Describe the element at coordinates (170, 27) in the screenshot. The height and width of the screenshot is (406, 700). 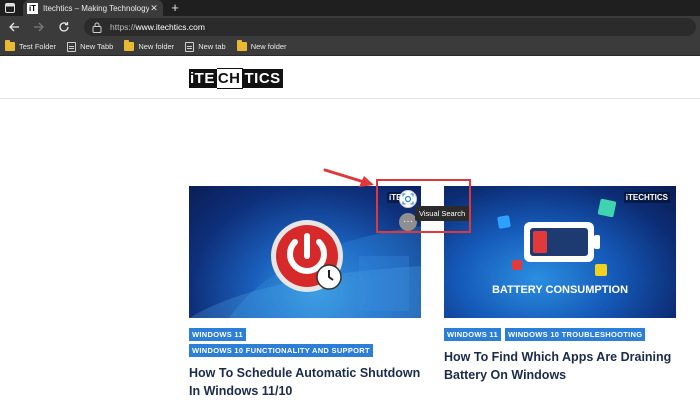
I see `url-host: www.itechtics.com` at that location.